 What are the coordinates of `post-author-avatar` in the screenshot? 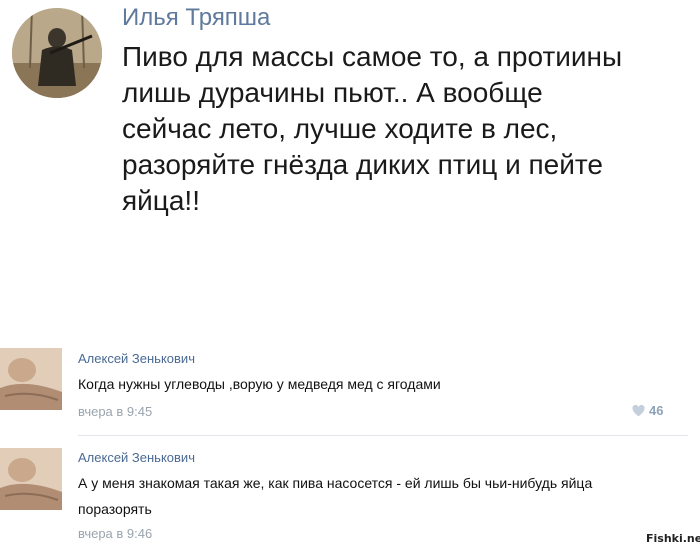 It's located at (57, 53).